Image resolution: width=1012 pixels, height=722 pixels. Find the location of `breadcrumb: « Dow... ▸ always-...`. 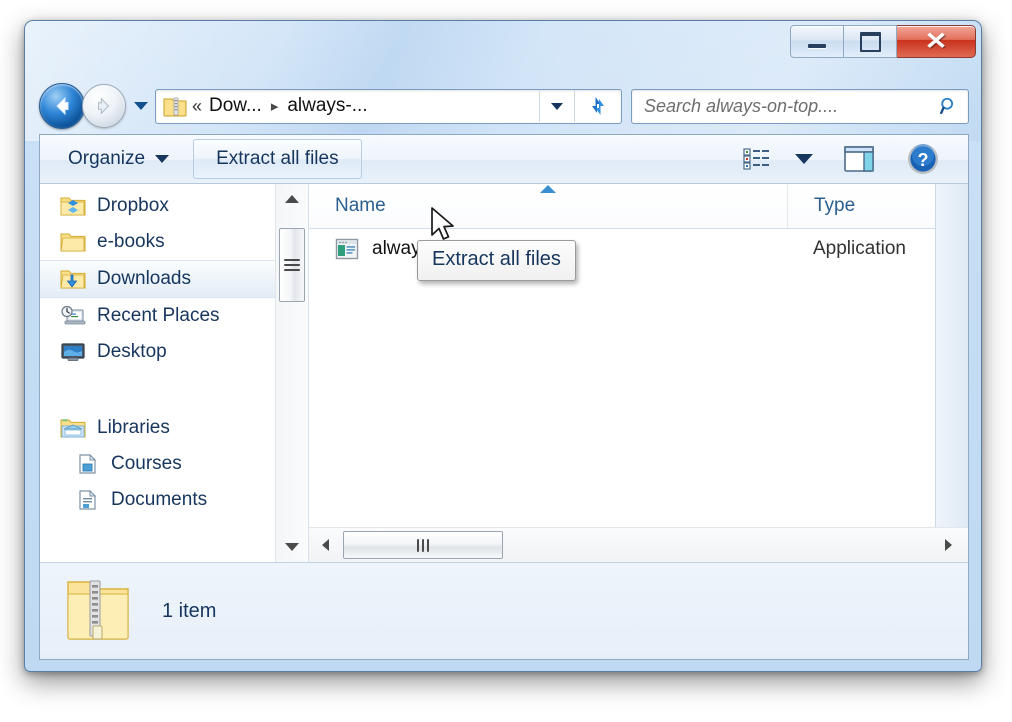

breadcrumb: « Dow... ▸ always-... is located at coordinates (347, 106).